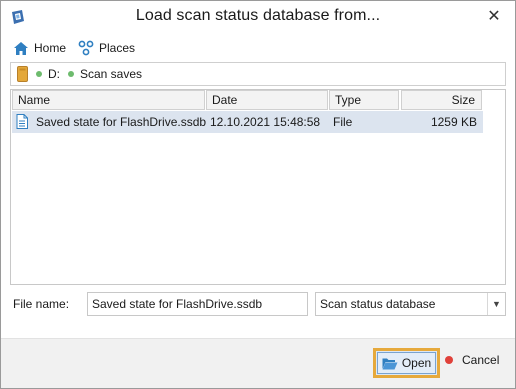  What do you see at coordinates (22, 121) in the screenshot?
I see `file-icon` at bounding box center [22, 121].